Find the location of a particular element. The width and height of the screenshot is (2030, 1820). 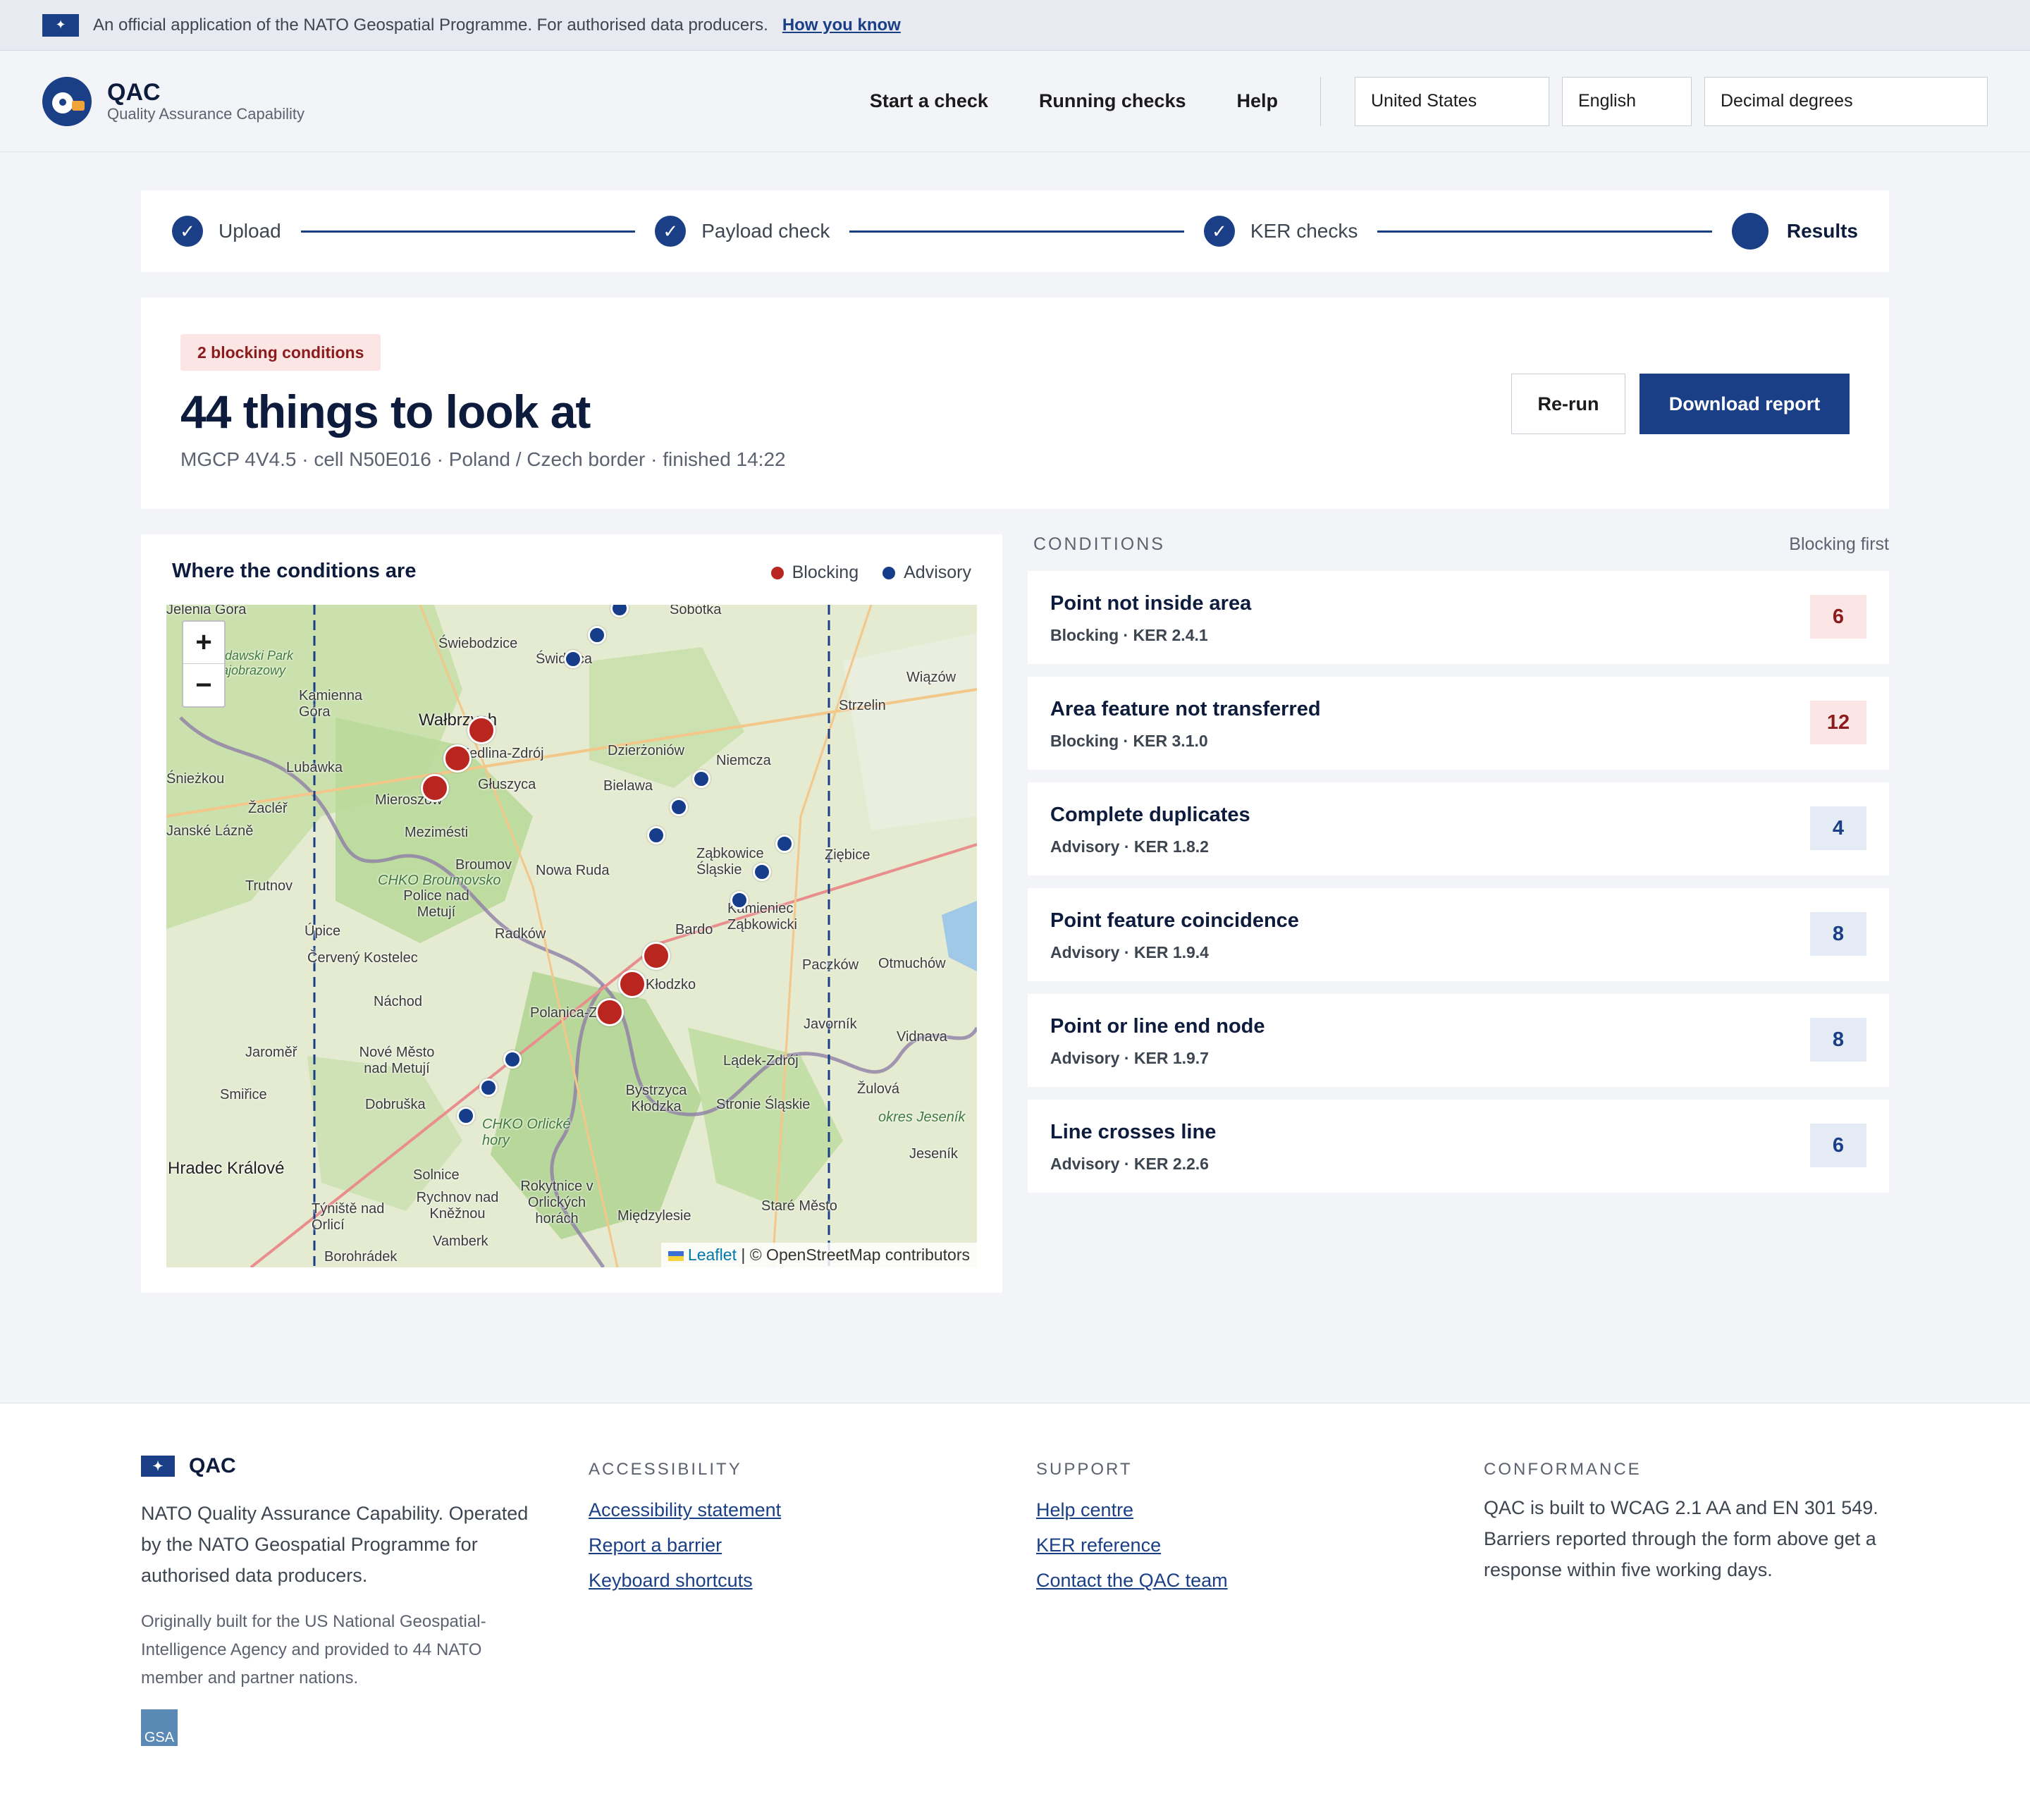

leaflet-link: Leaflet is located at coordinates (713, 1255).